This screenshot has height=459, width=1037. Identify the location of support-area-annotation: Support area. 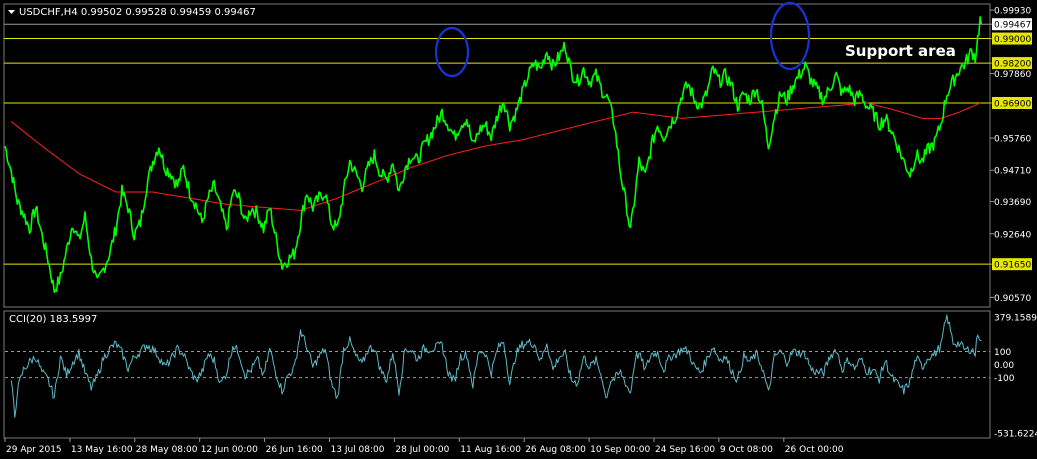
(900, 51).